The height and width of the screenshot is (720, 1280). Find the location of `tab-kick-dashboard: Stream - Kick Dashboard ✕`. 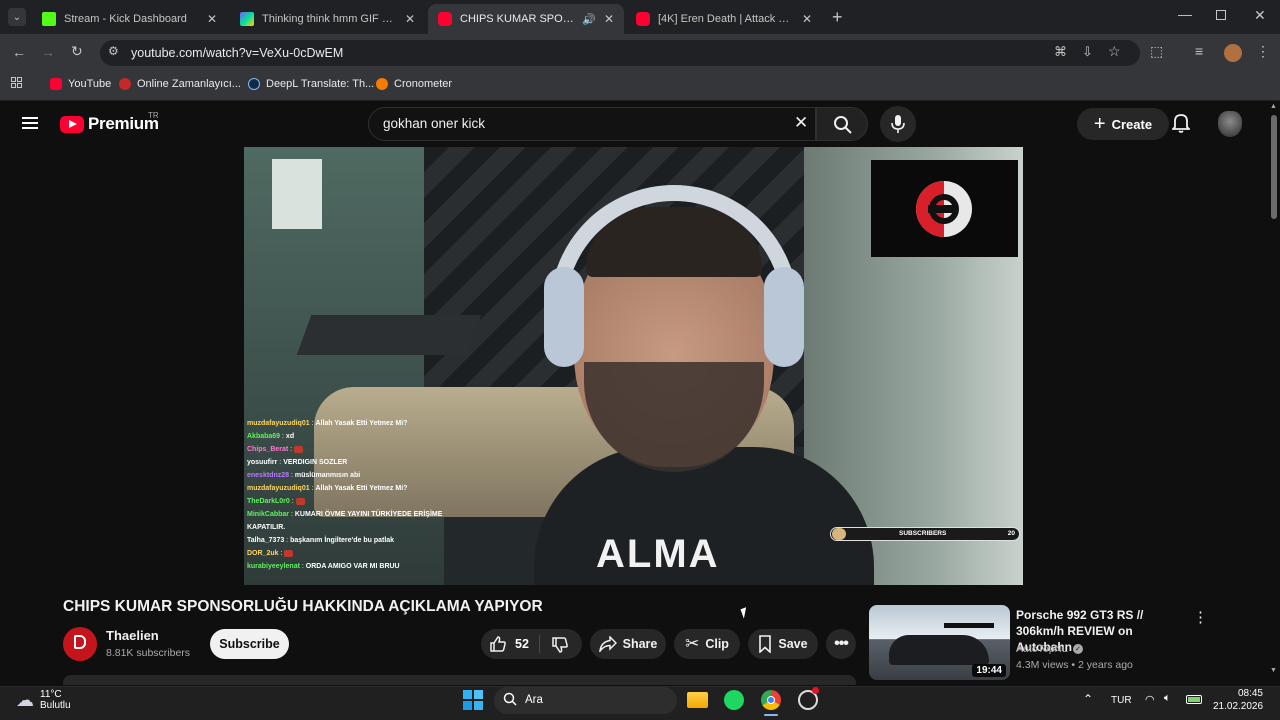

tab-kick-dashboard: Stream - Kick Dashboard ✕ is located at coordinates (129, 19).